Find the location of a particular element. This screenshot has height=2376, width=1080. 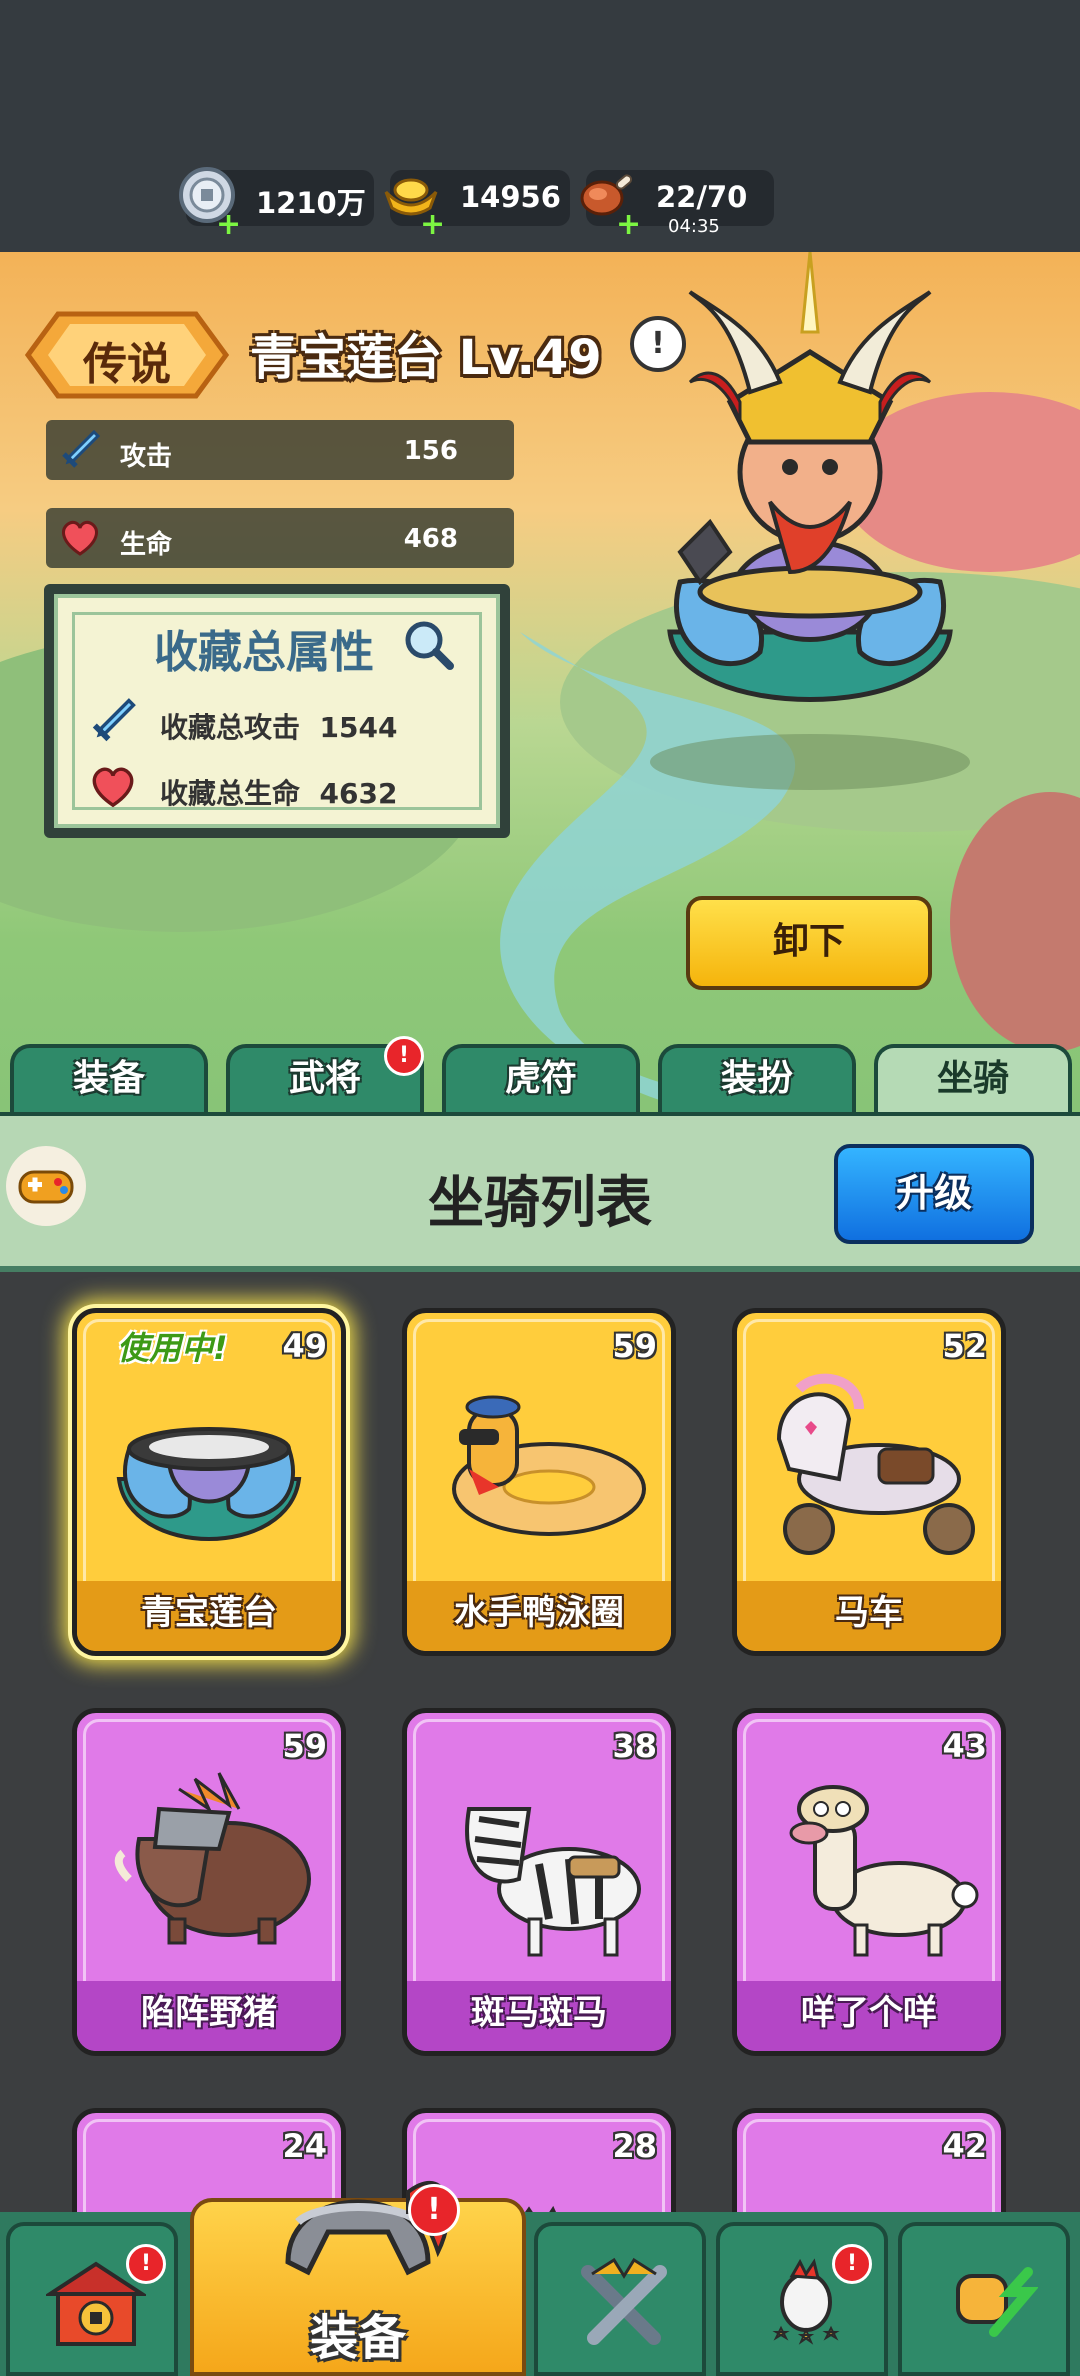

card-level: 43 is located at coordinates (964, 1746).